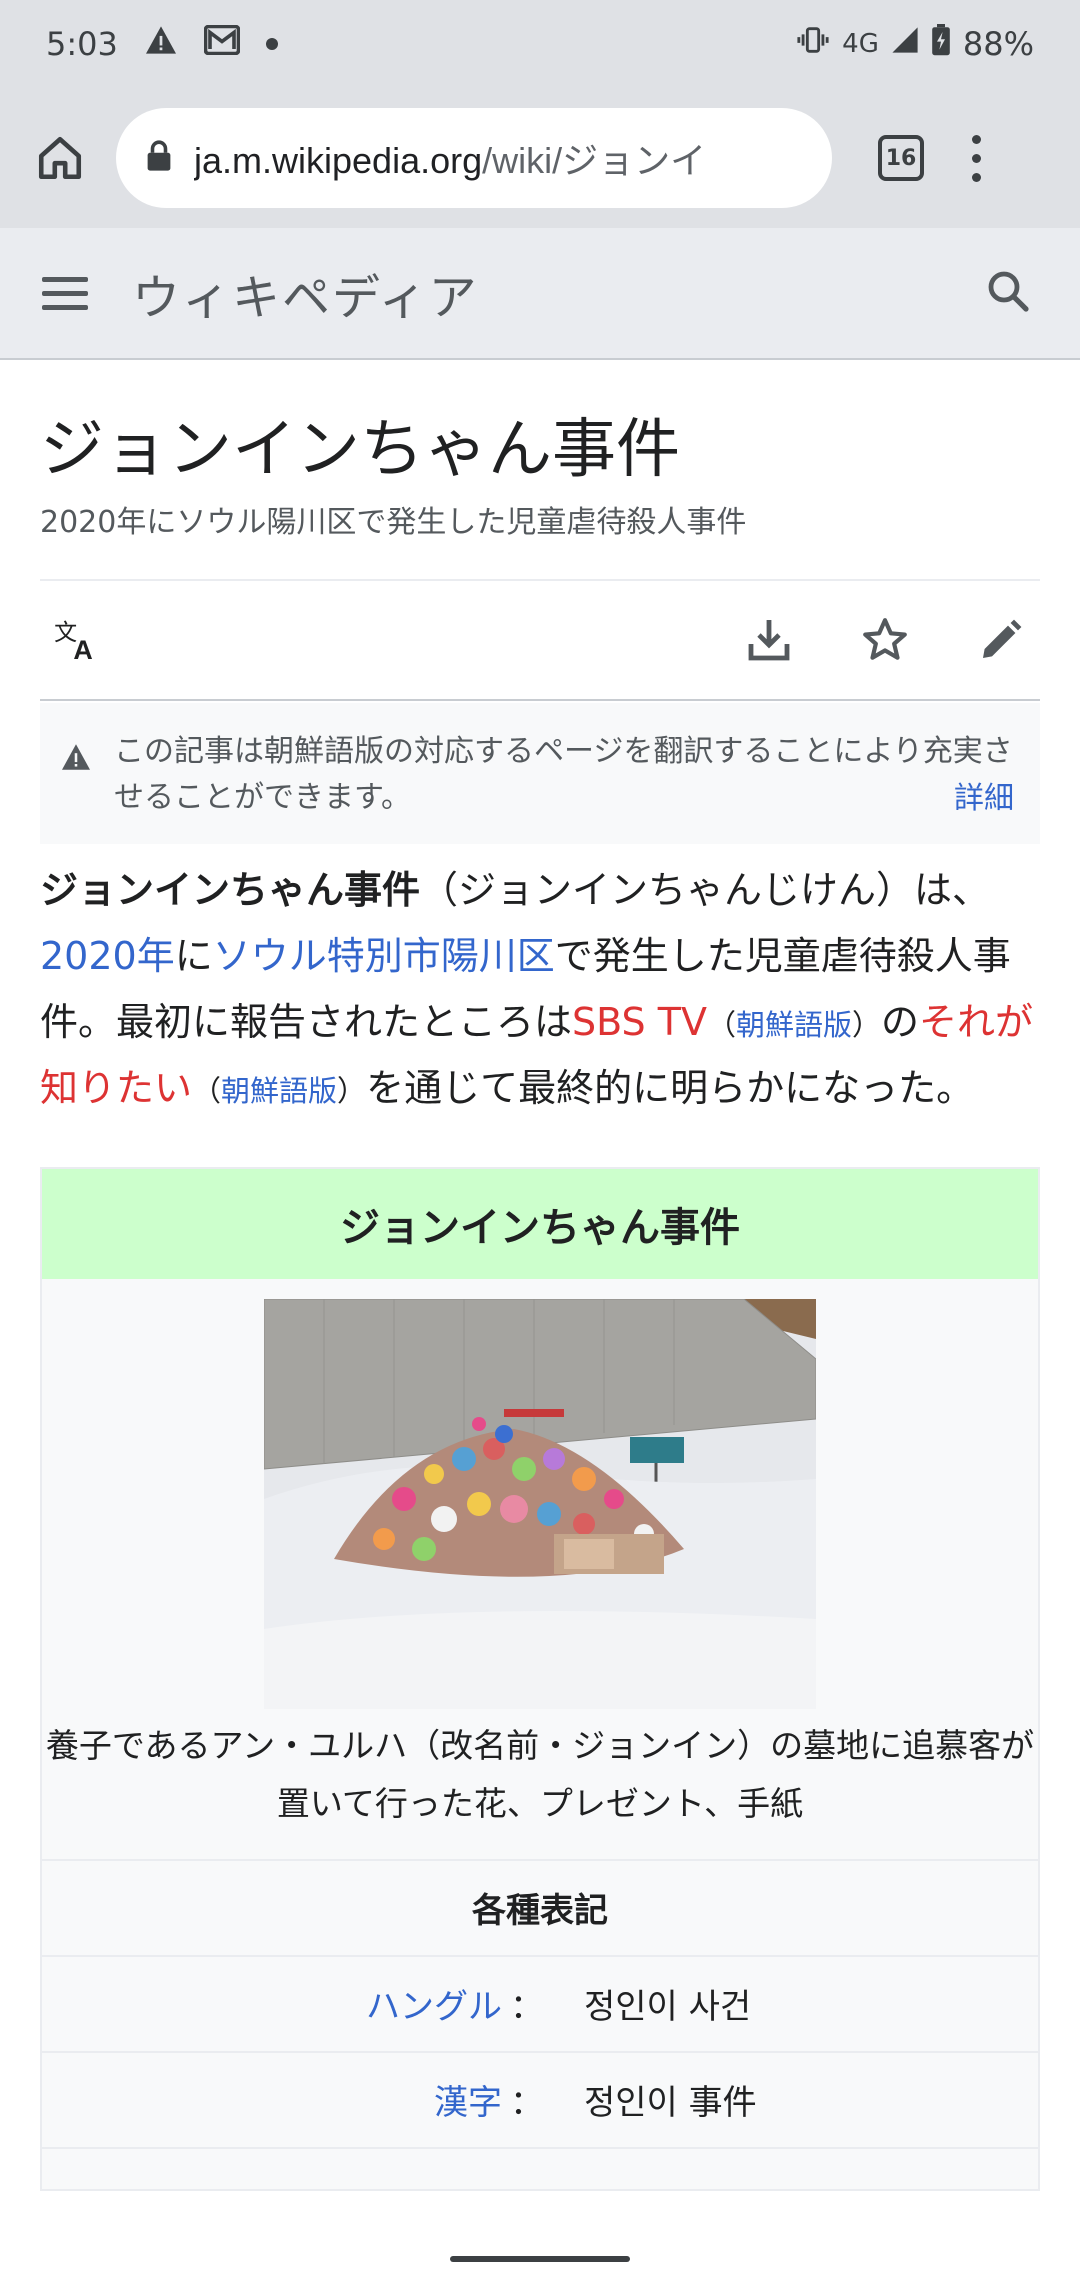  I want to click on lead-paren-open-1: （, so click(721, 1024).